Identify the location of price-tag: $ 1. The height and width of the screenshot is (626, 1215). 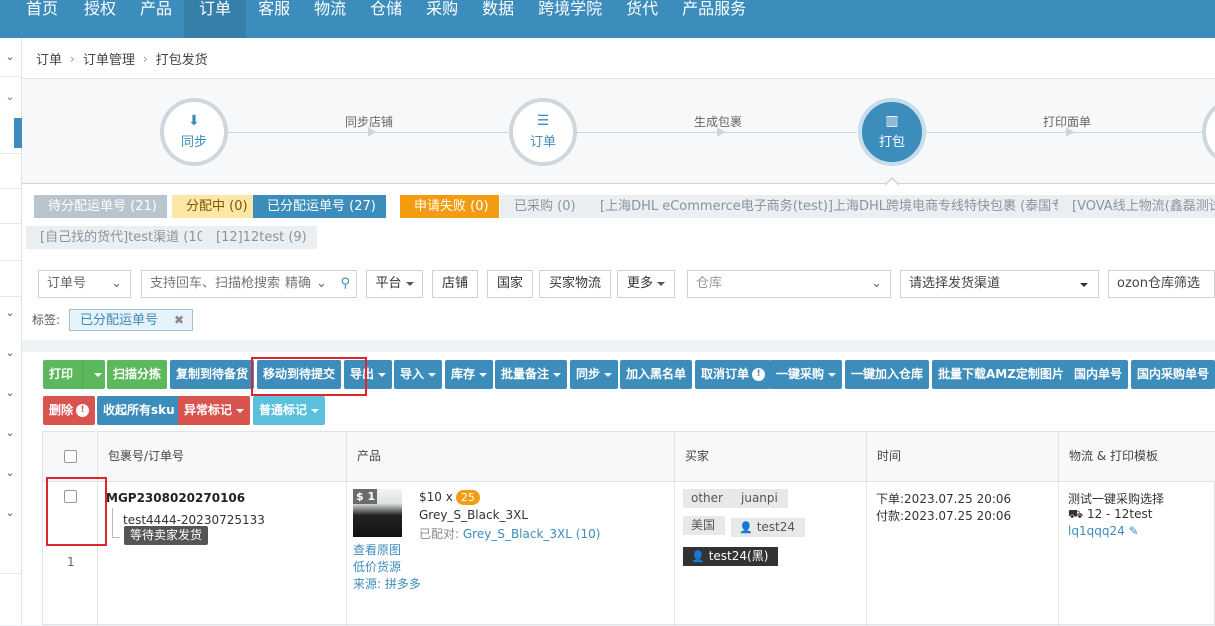
(365, 496).